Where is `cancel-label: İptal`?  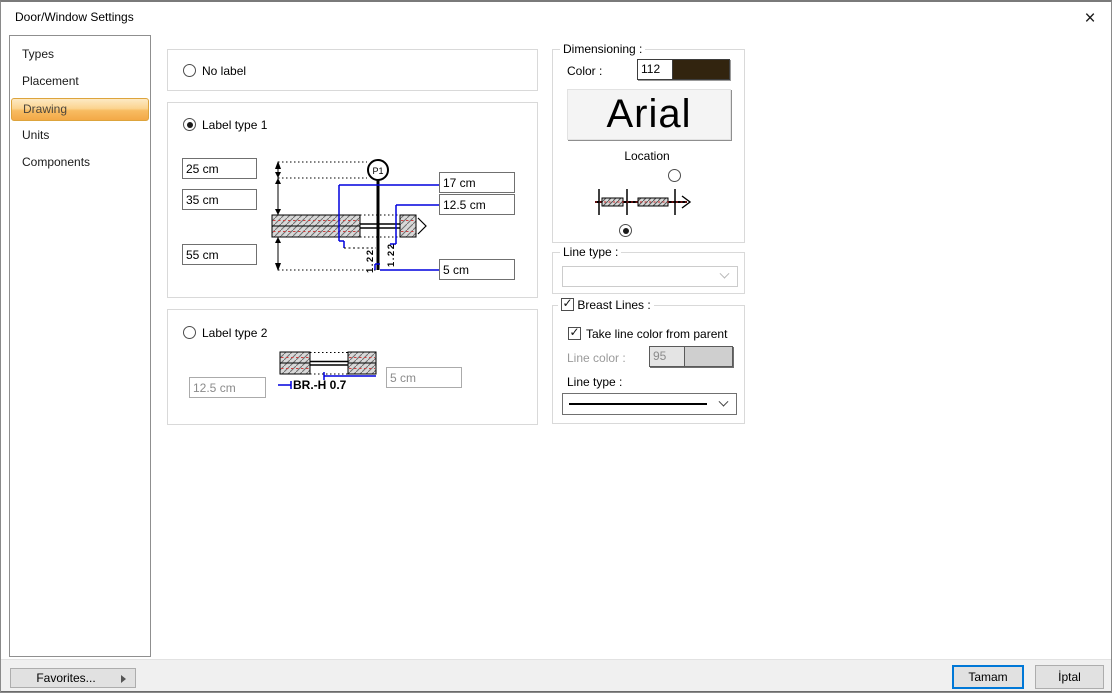 cancel-label: İptal is located at coordinates (1069, 677).